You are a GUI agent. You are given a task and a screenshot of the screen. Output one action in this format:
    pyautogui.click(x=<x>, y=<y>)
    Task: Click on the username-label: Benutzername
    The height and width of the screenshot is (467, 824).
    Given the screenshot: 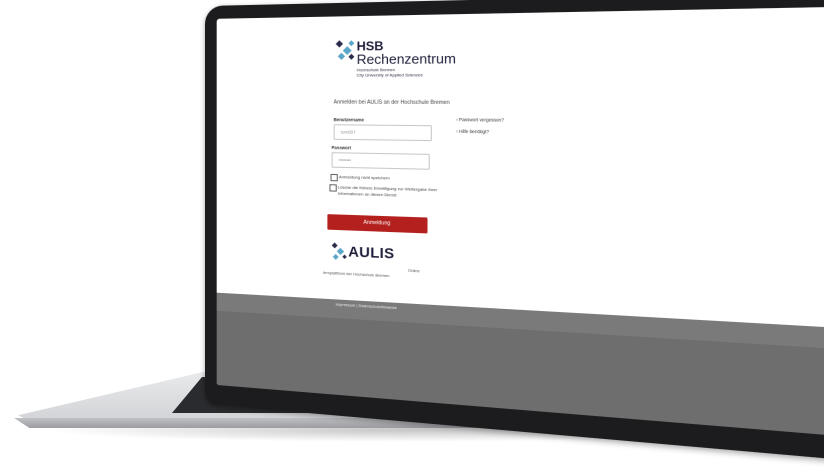 What is the action you would take?
    pyautogui.click(x=348, y=119)
    